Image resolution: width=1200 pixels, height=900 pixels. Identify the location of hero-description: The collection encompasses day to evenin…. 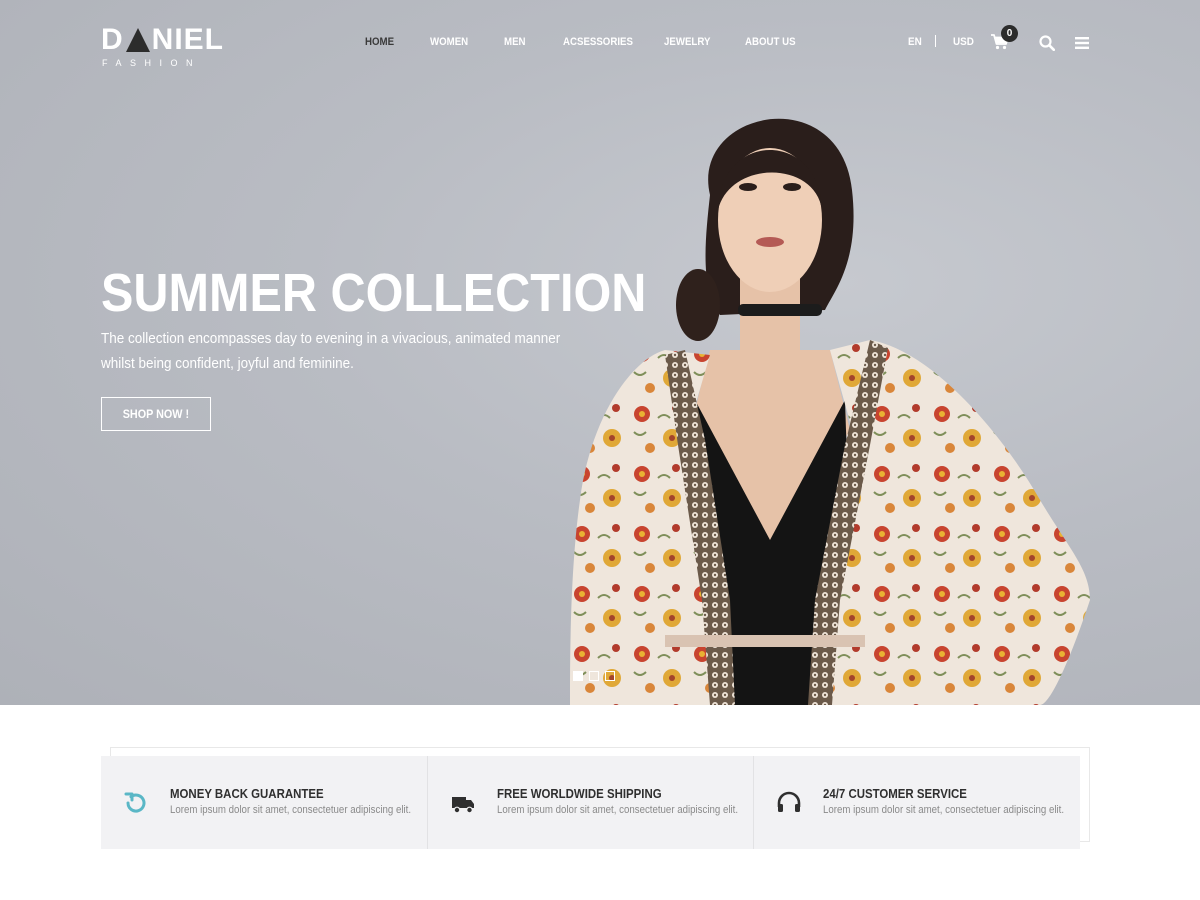
(331, 351).